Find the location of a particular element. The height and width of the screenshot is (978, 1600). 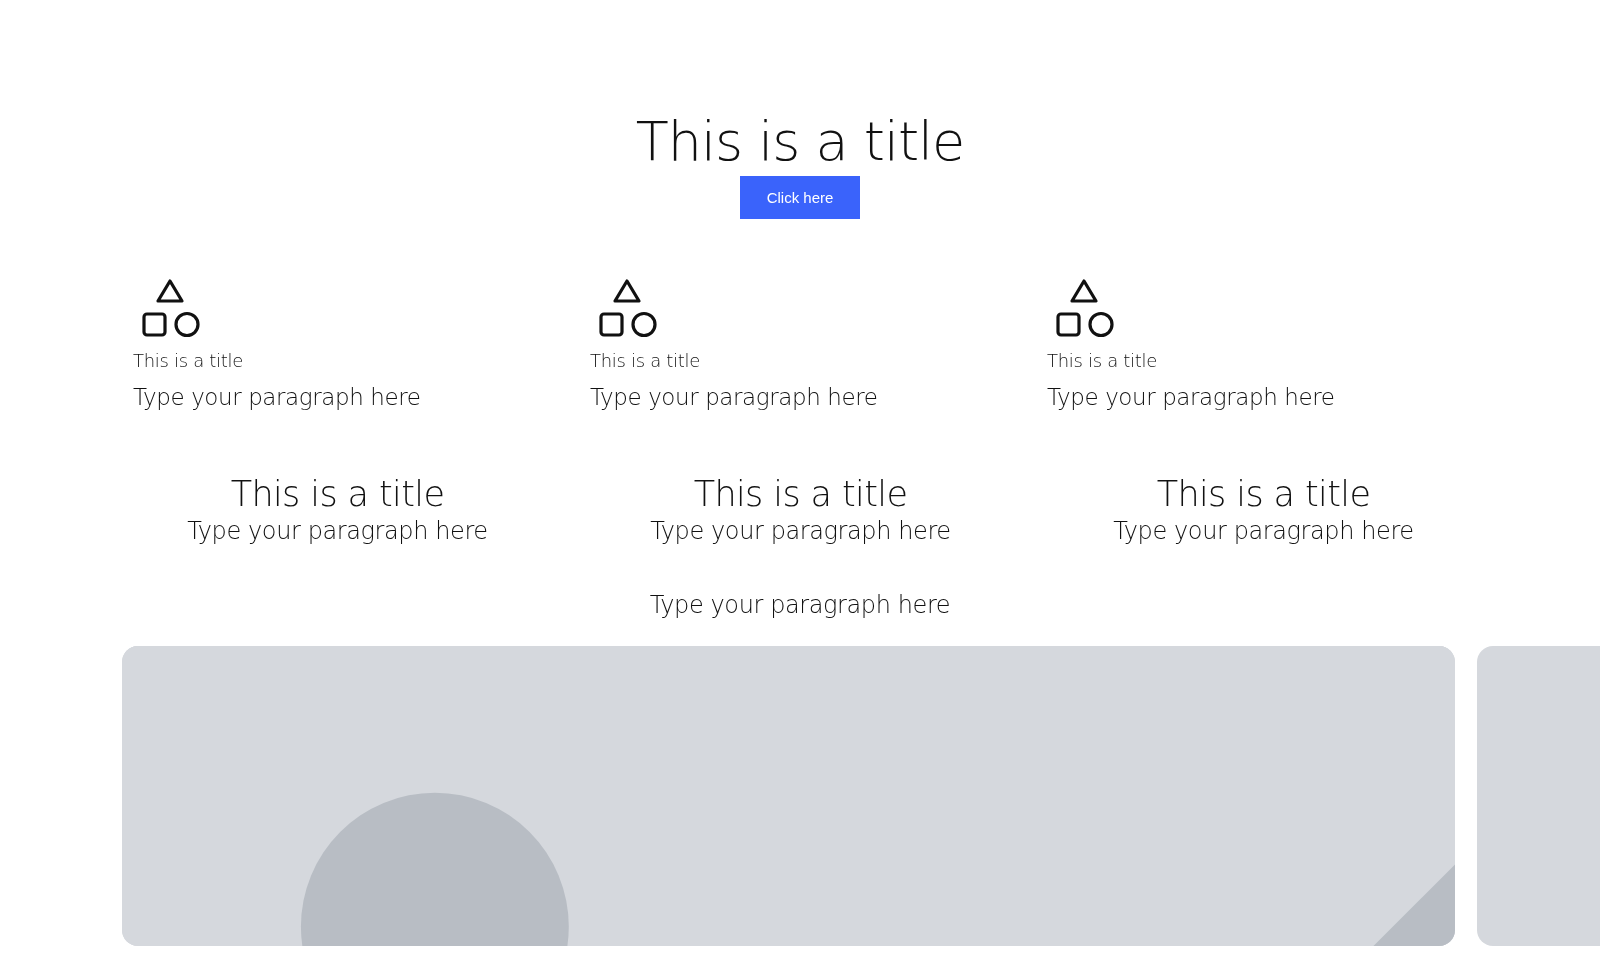

page-title: This is a title is located at coordinates (800, 142).